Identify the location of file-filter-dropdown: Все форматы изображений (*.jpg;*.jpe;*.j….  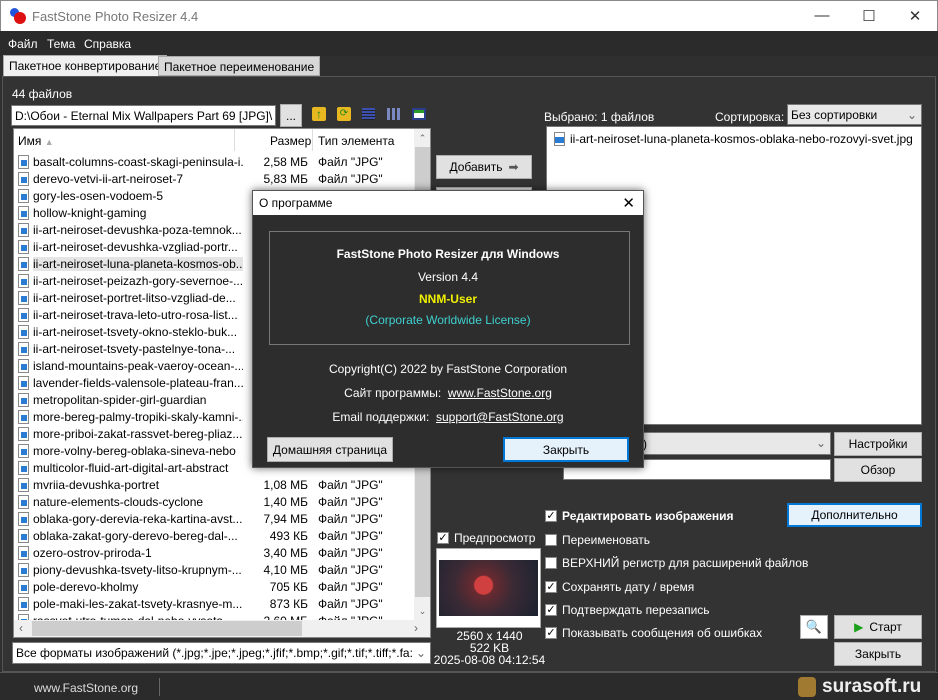
(221, 653).